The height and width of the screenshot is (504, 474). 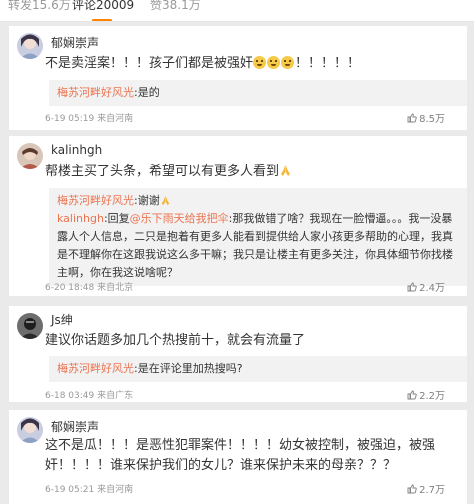 I want to click on comment-text: 不是卖淫案！！！孩子们都是被强奸！！！！！, so click(x=203, y=63).